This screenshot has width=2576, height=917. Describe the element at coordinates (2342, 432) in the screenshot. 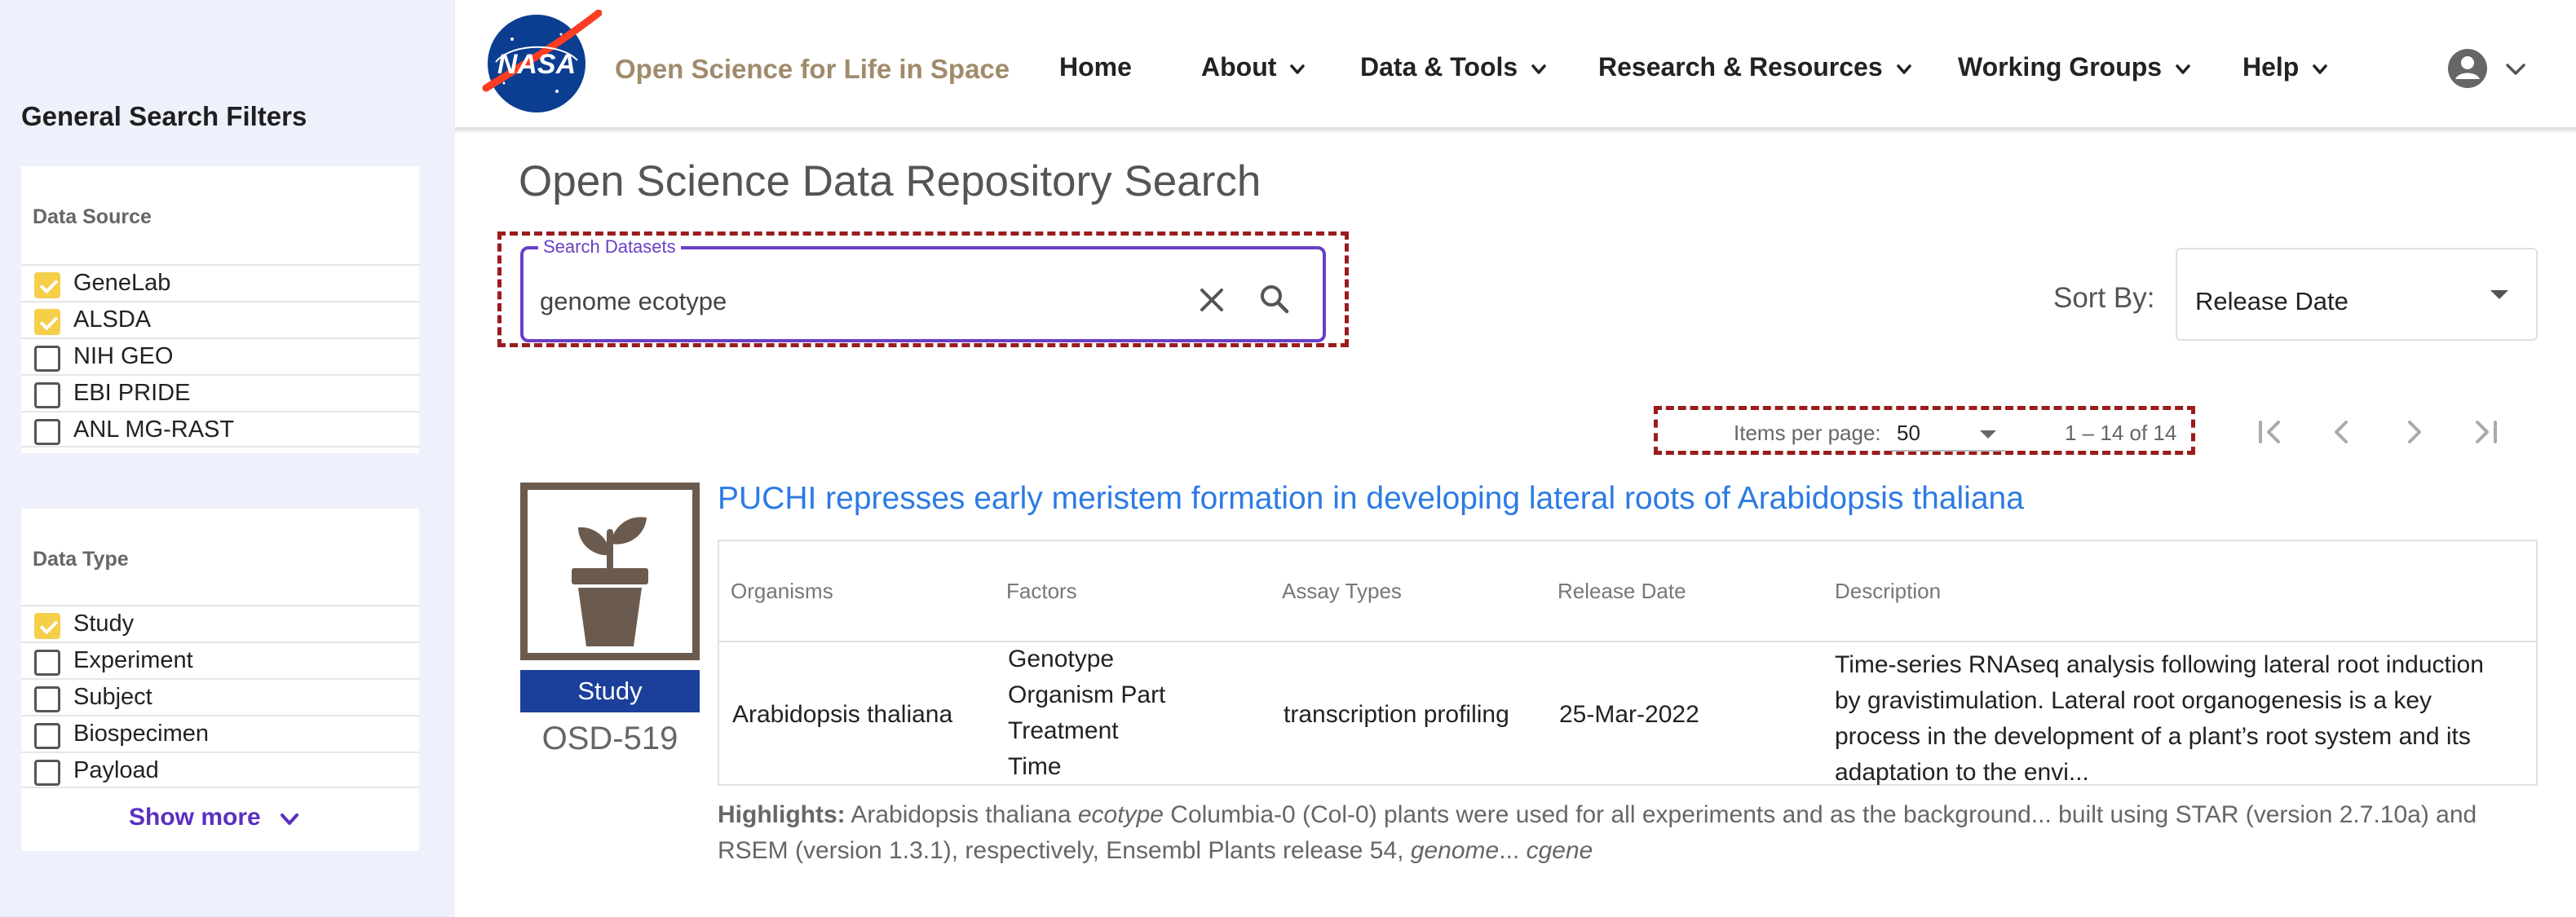

I see `previous-page-icon` at that location.